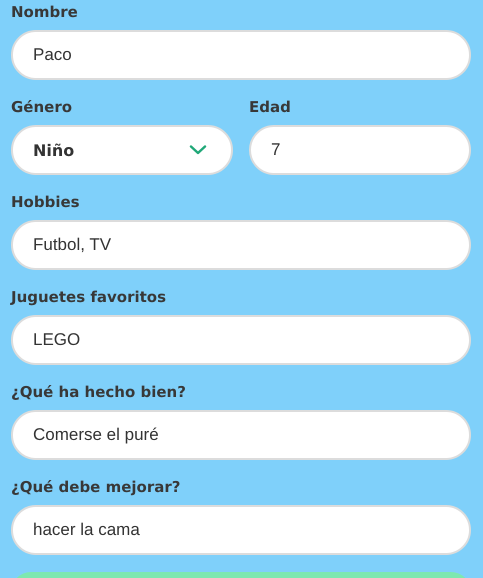 Image resolution: width=483 pixels, height=578 pixels. What do you see at coordinates (241, 245) in the screenshot?
I see `input-field: Futbol, TV` at bounding box center [241, 245].